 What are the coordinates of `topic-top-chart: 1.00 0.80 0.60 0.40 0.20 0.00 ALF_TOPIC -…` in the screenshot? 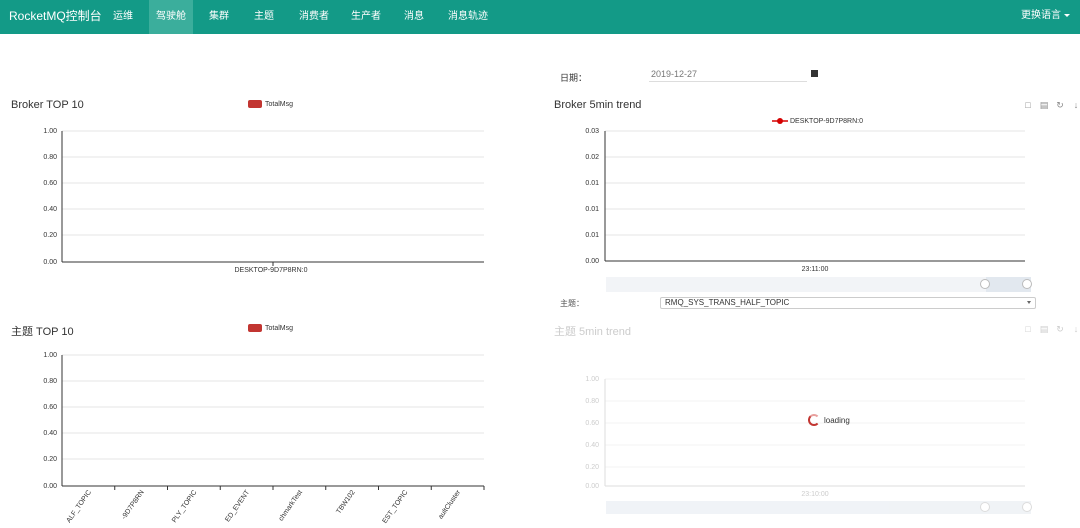 It's located at (264, 438).